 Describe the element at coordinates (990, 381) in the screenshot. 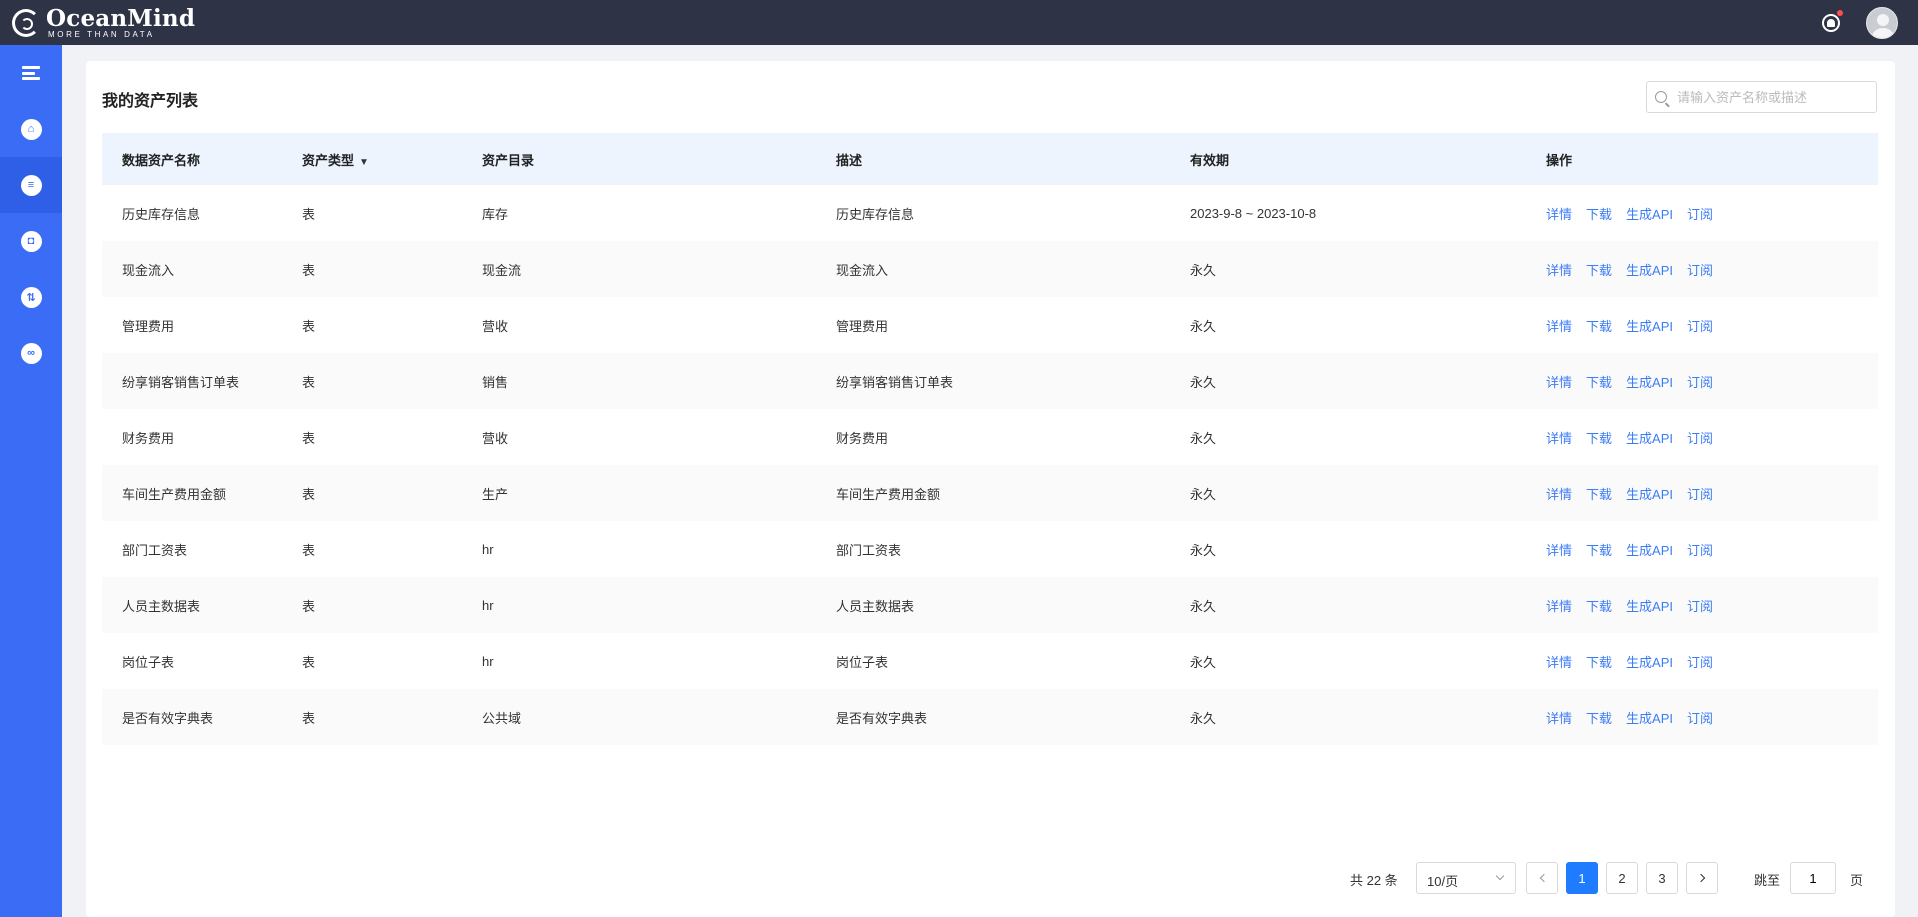

I see `table-row: 纷享销客销售订单表 表 销售 纷享销客销售订单表 永久 详情 下载 生成API 订阅` at that location.